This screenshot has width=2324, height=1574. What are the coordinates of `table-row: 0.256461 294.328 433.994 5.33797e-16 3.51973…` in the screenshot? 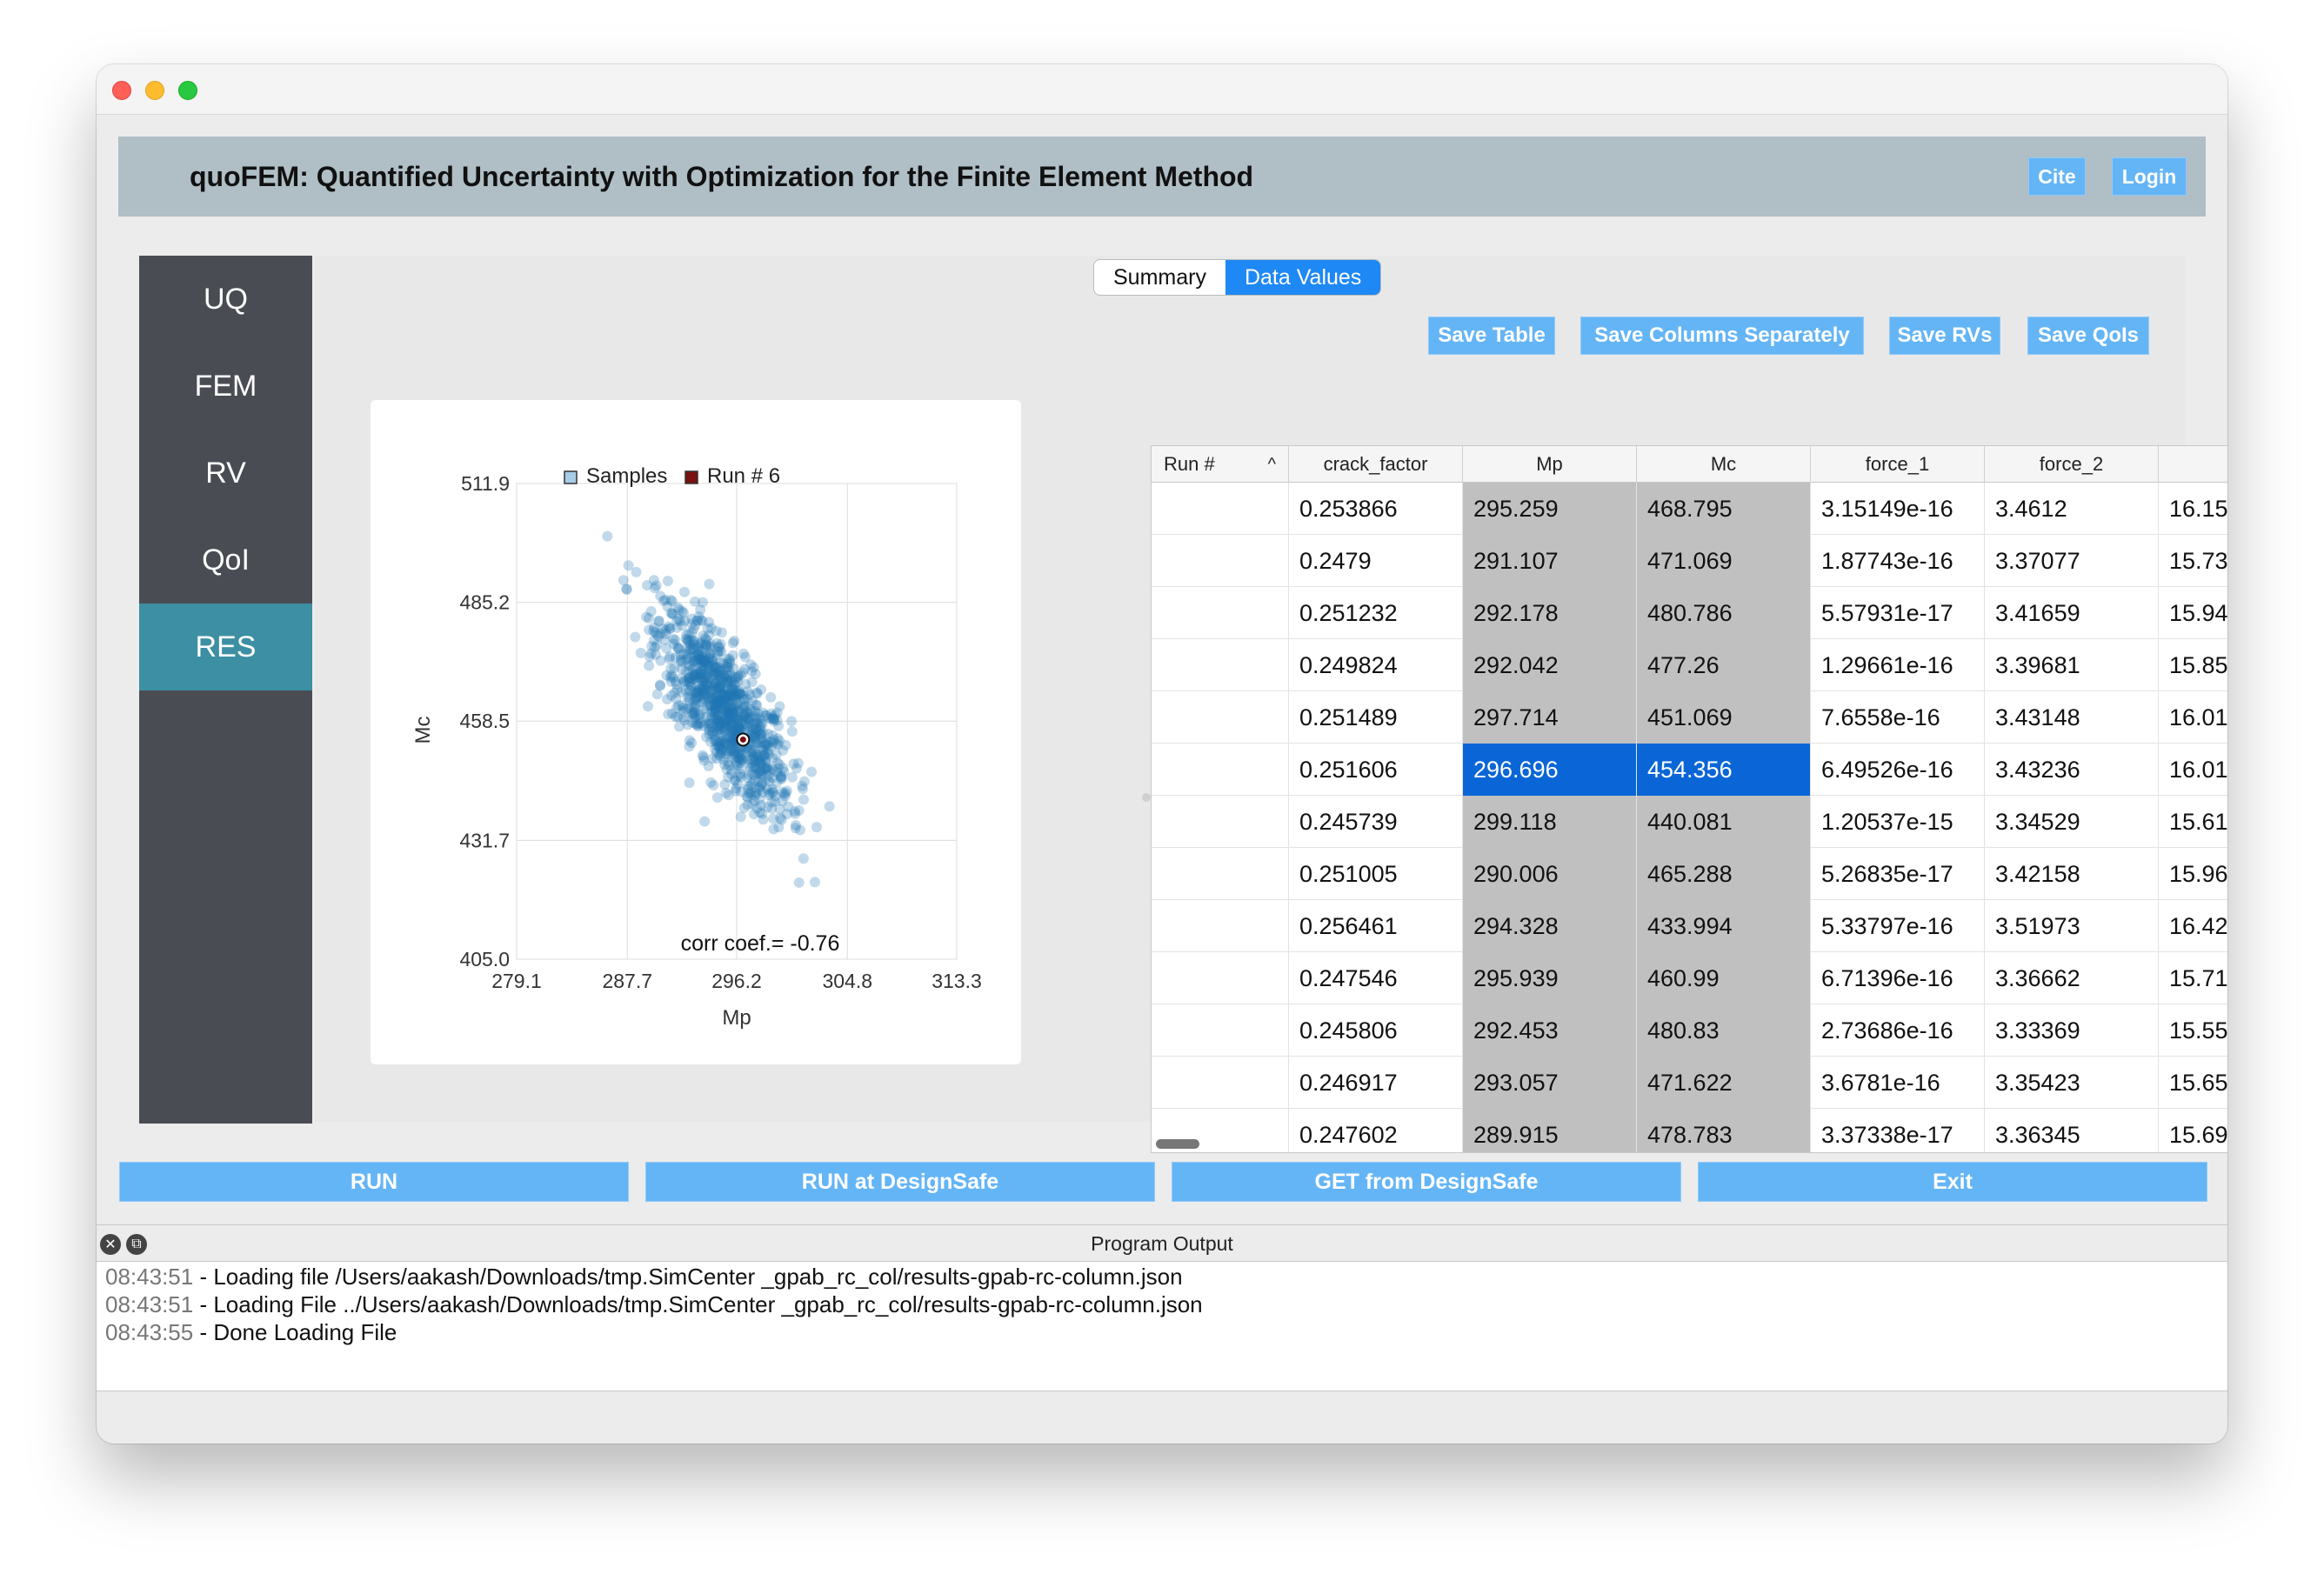 It's located at (1689, 926).